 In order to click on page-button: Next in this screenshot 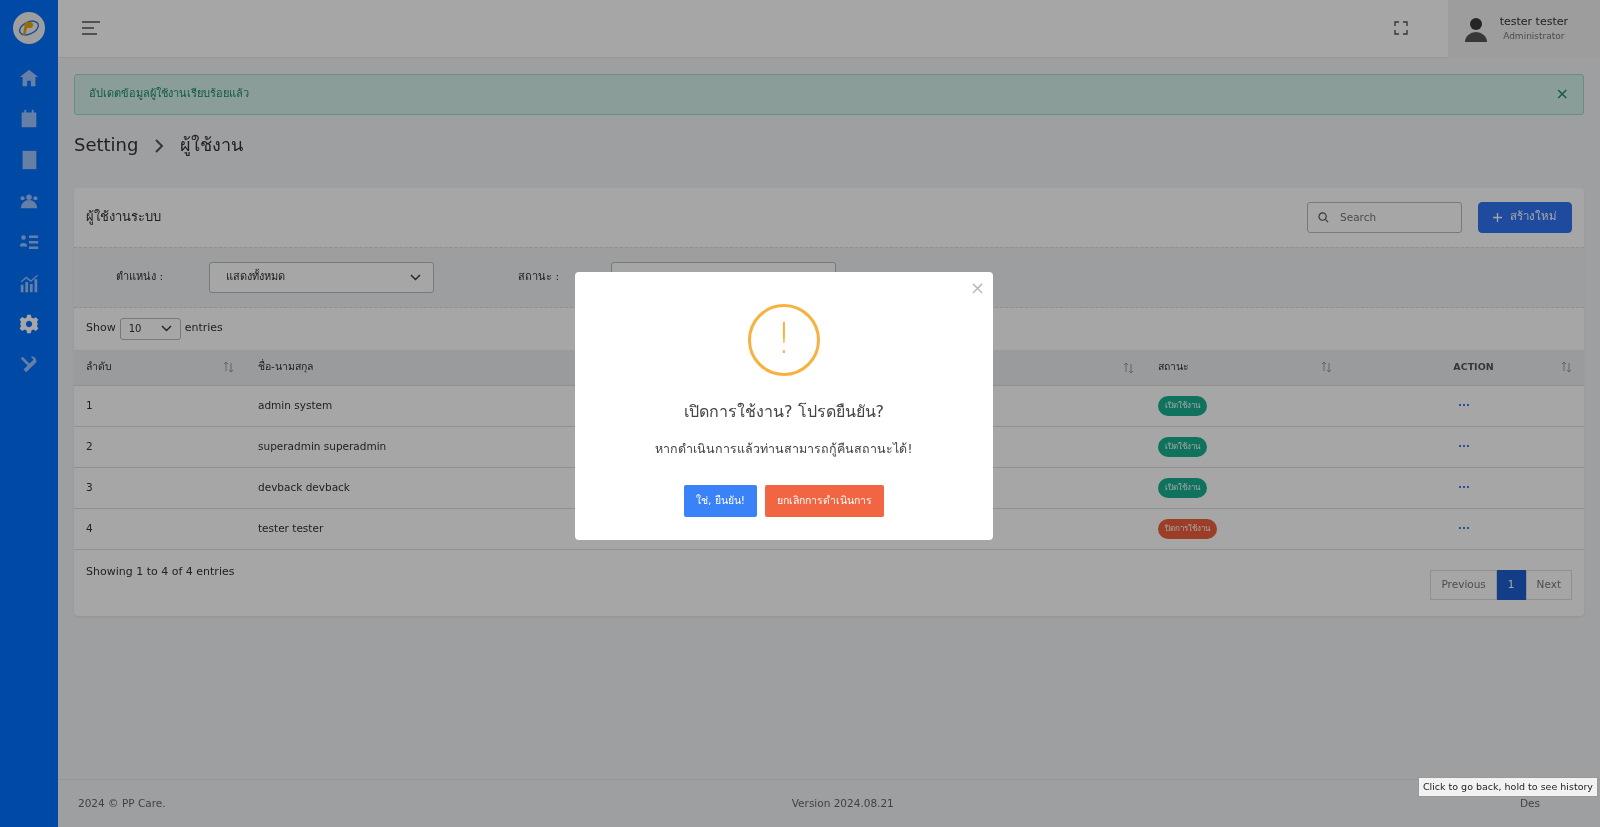, I will do `click(1548, 585)`.